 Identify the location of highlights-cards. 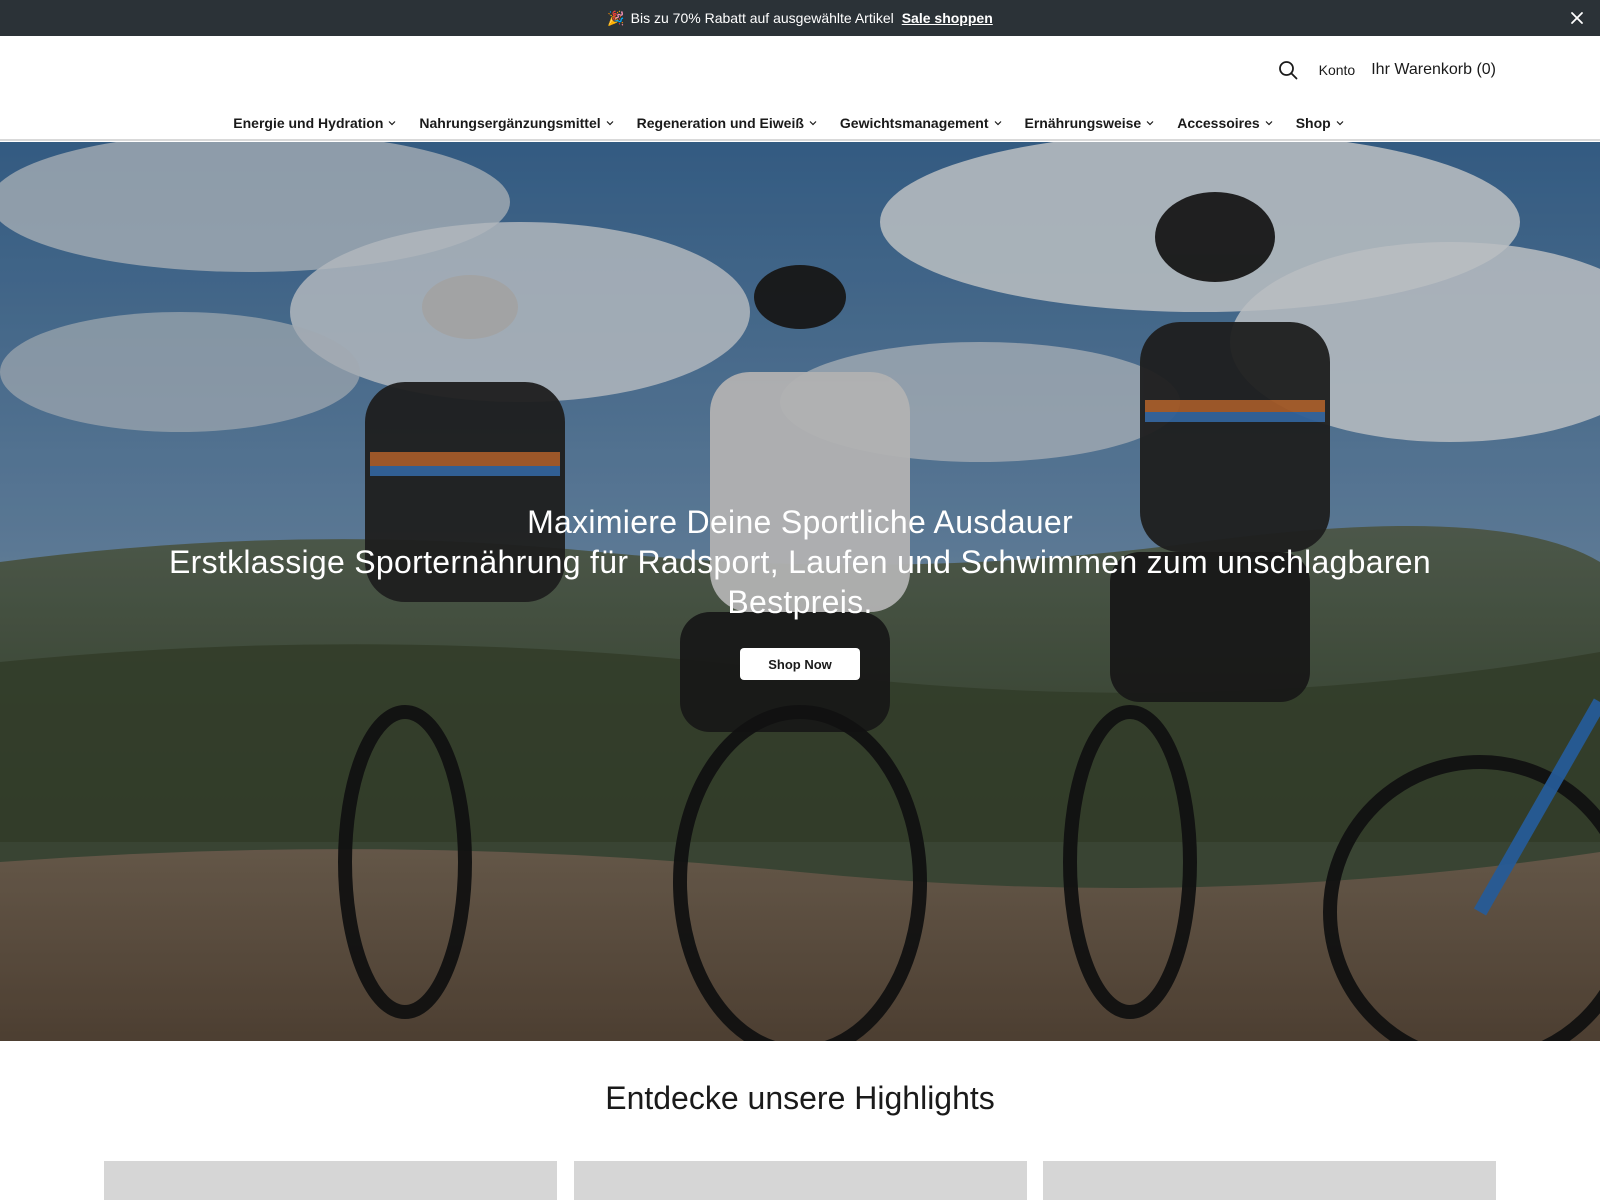
(800, 1180).